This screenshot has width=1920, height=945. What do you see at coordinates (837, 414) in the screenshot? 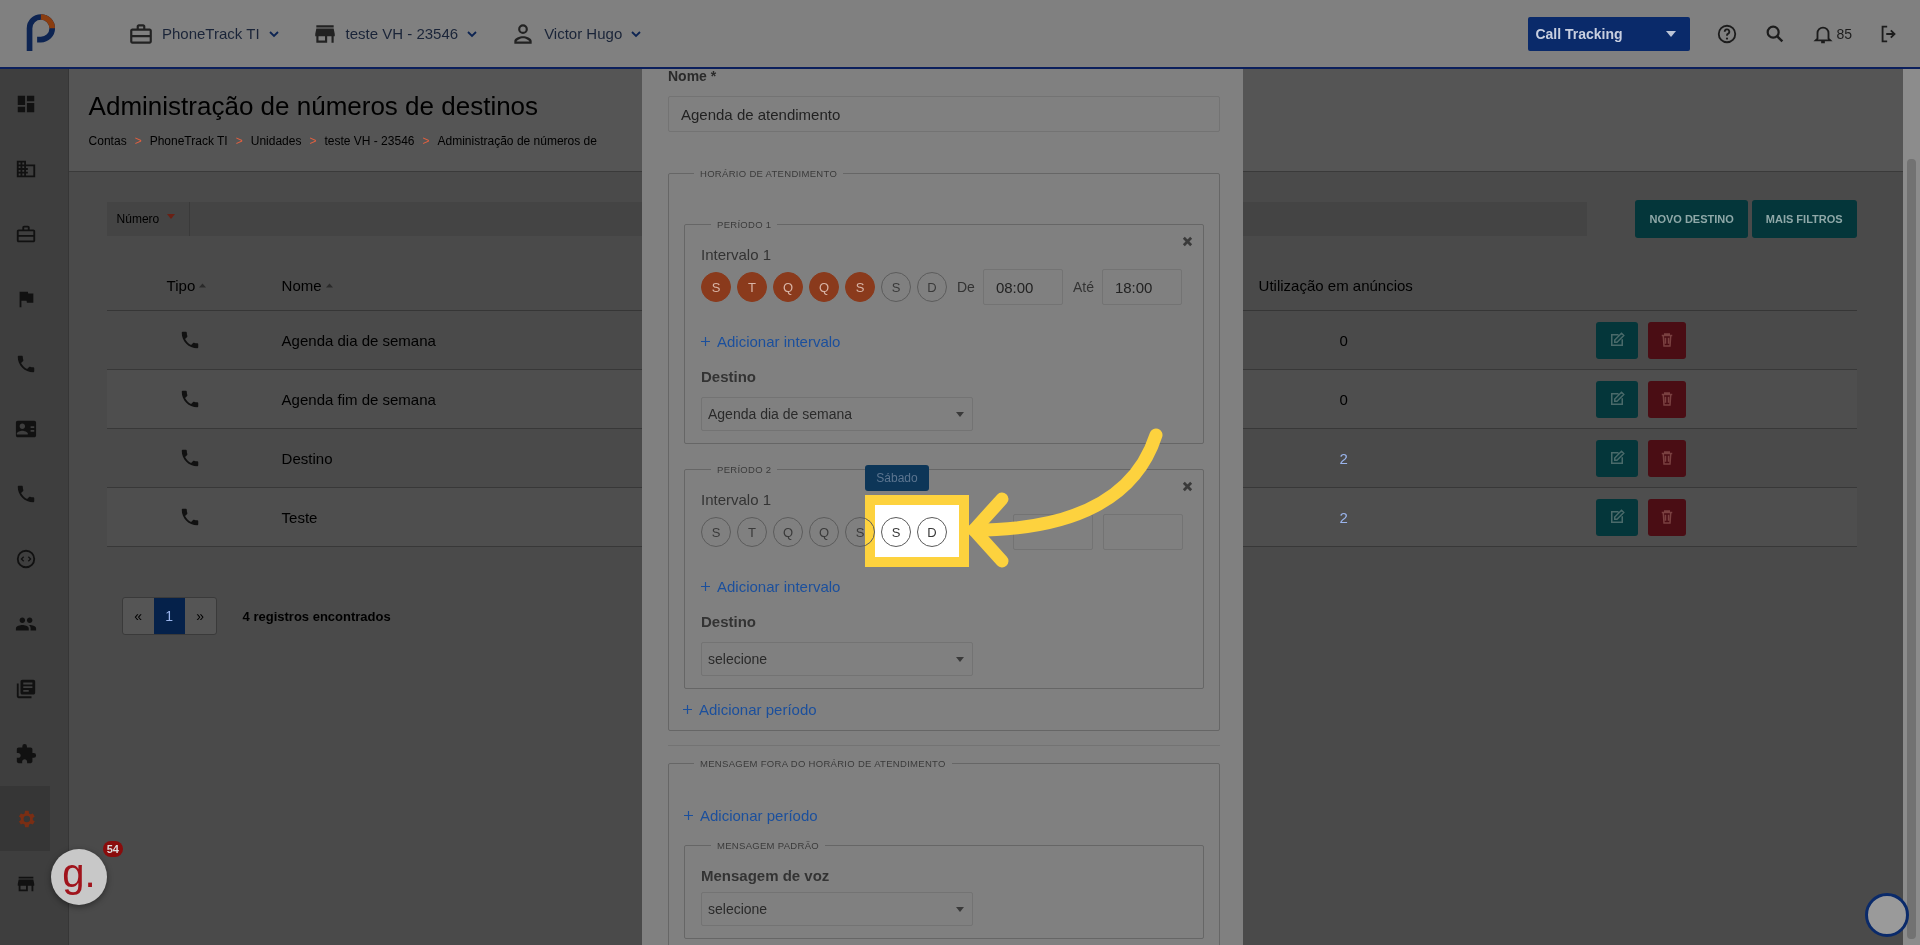
I see `destination-select: Agenda dia de semana` at bounding box center [837, 414].